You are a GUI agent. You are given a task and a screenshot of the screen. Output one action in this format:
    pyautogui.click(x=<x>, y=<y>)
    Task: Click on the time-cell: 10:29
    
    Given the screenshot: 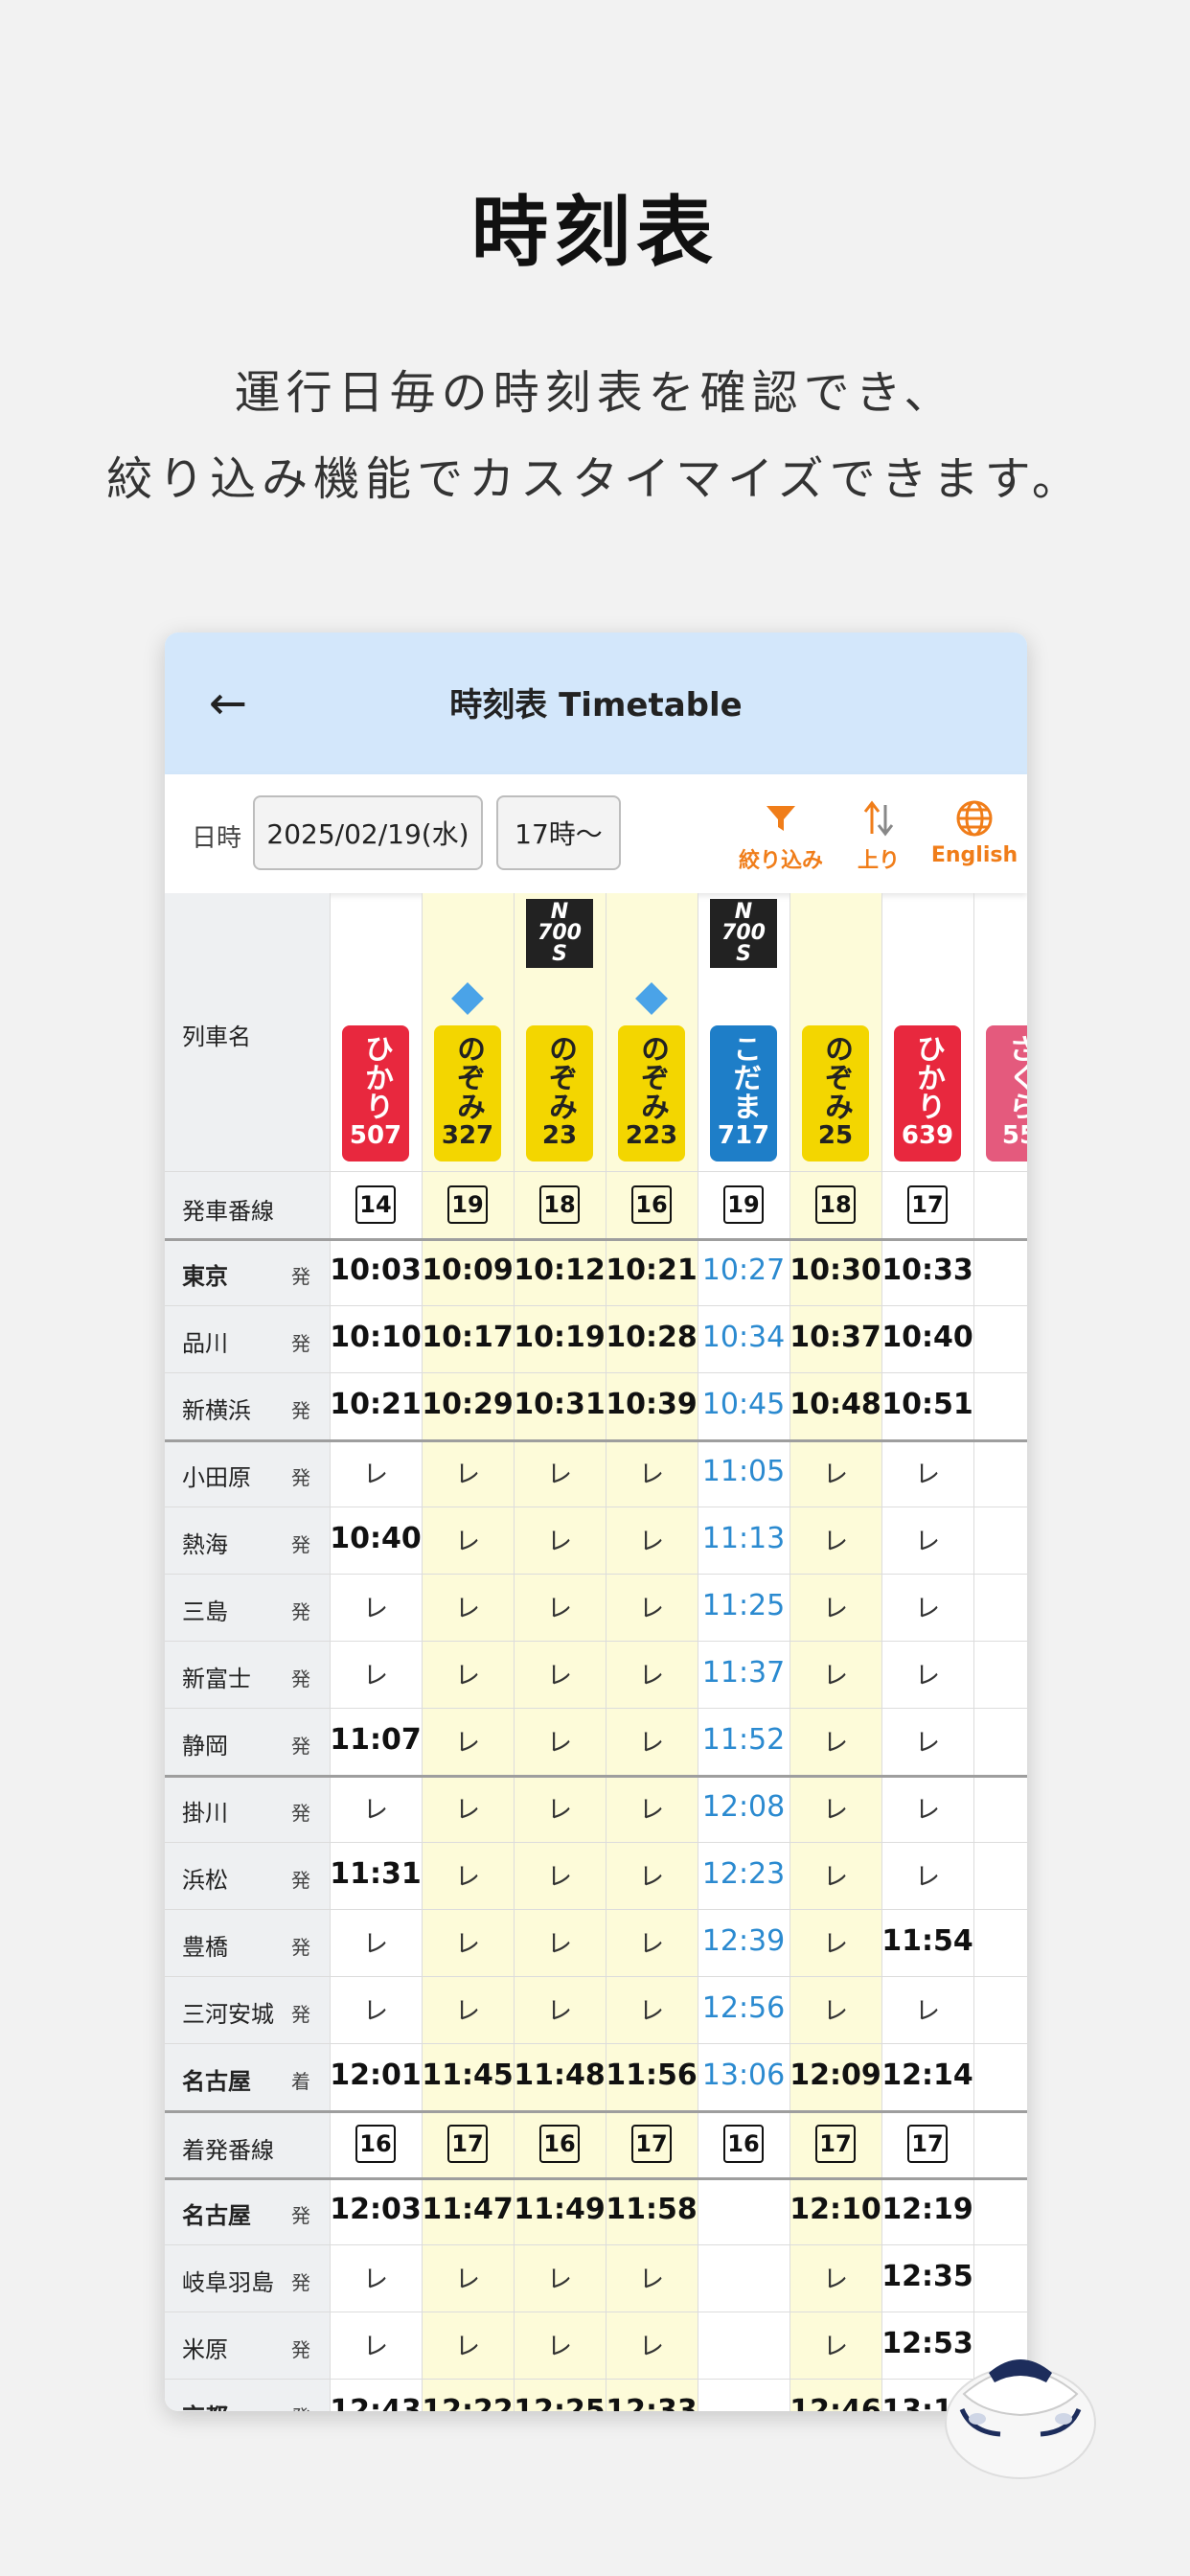 What is the action you would take?
    pyautogui.click(x=468, y=1404)
    